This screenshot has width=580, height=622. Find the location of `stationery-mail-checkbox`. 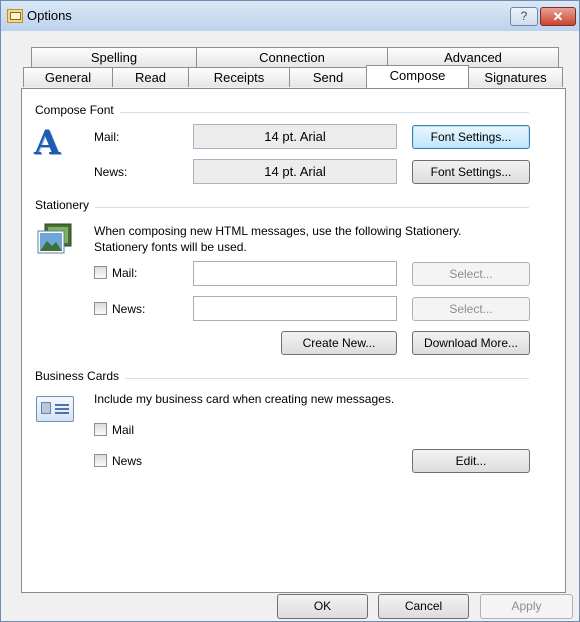

stationery-mail-checkbox is located at coordinates (100, 272).